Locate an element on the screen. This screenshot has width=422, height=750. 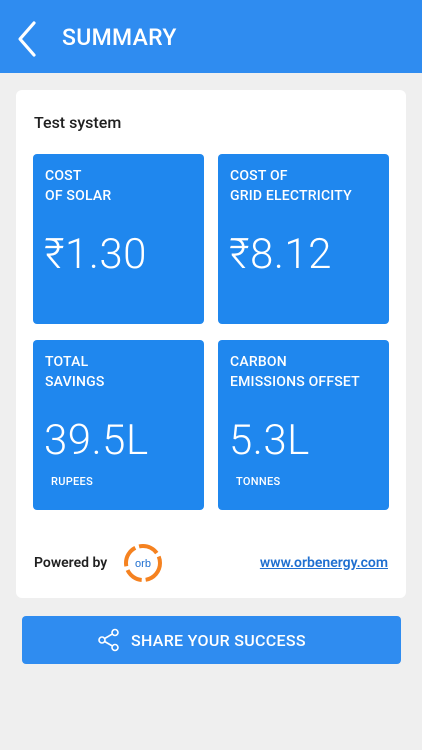
svg-text: orb is located at coordinates (143, 564).